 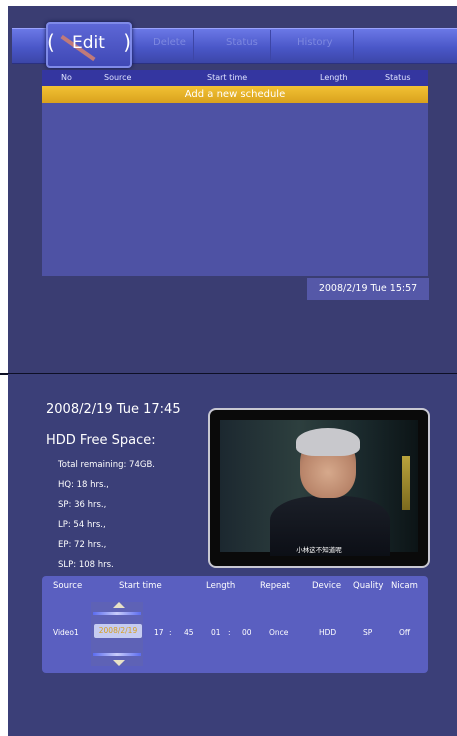 I want to click on repeat-field: Once, so click(x=278, y=632).